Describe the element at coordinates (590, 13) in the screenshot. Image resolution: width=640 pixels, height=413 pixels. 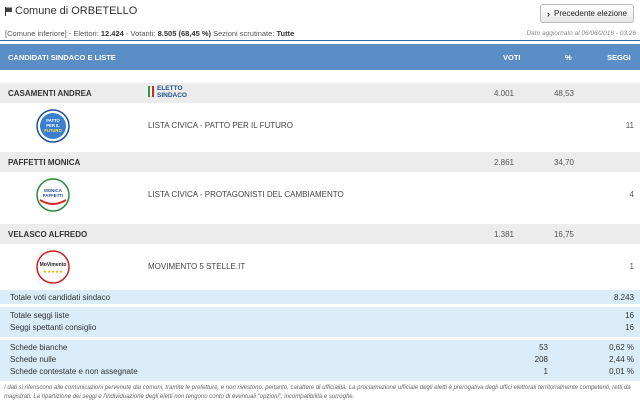
I see `previous-election-label: Precedente elezione` at that location.